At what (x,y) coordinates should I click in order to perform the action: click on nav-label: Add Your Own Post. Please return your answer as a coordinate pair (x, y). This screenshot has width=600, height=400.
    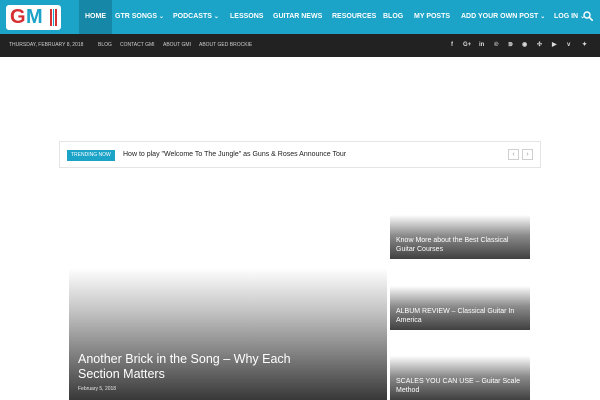
    Looking at the image, I should click on (500, 16).